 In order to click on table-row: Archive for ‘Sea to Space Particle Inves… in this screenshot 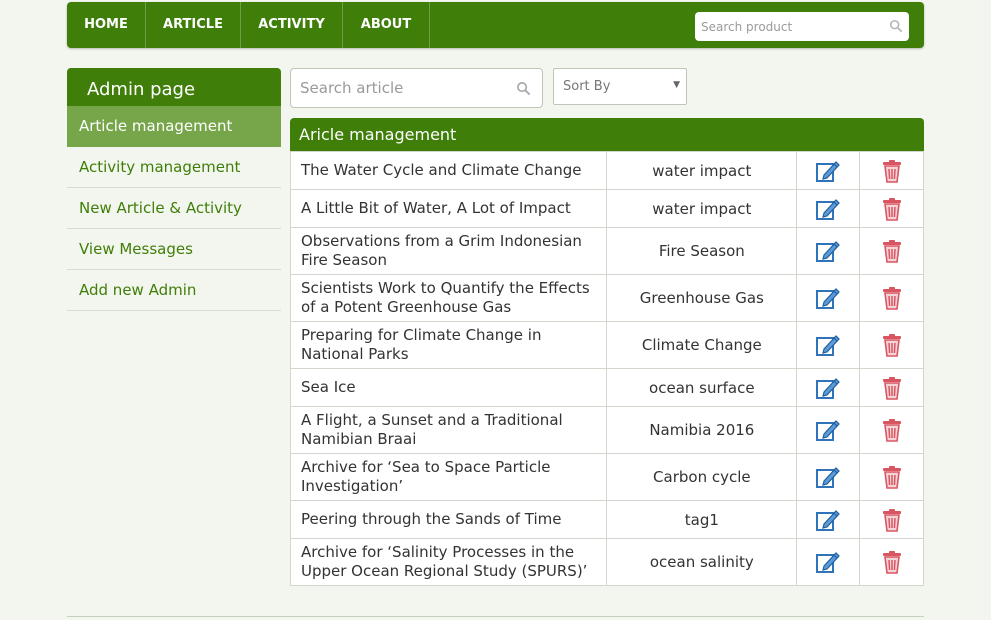, I will do `click(606, 477)`.